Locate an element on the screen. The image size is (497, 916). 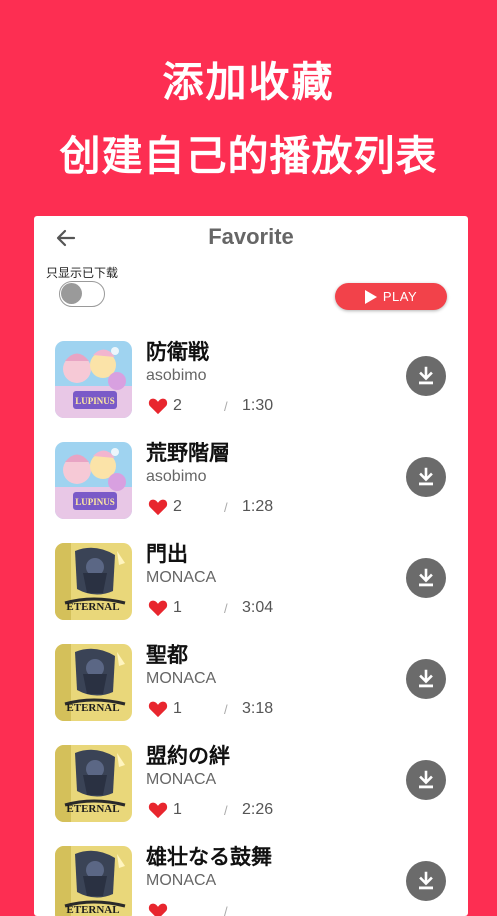
toggle-knob is located at coordinates (71, 293).